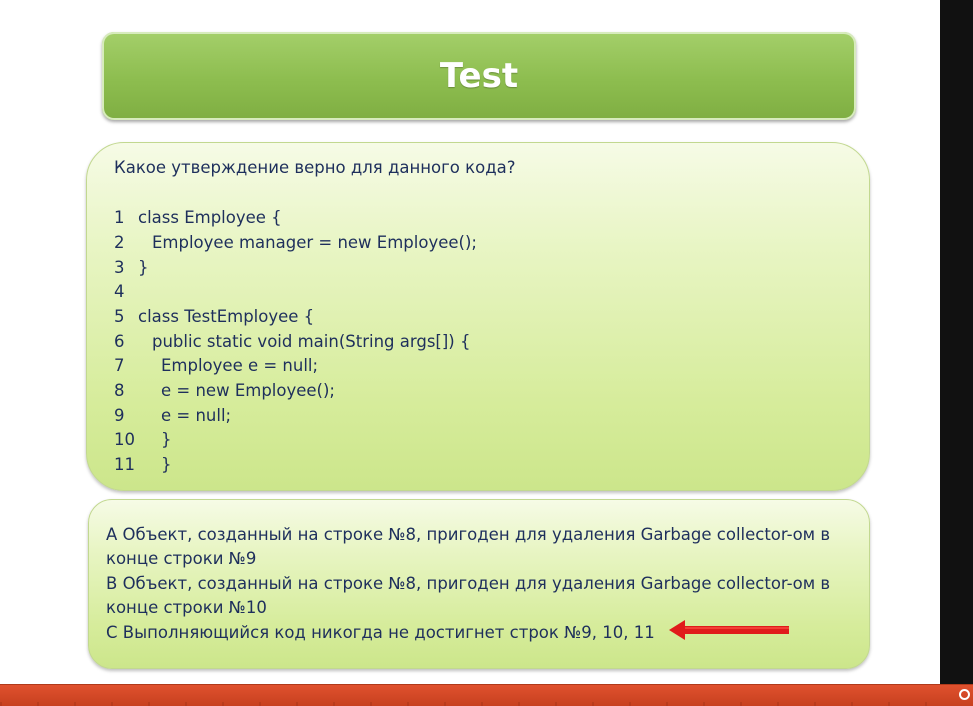  Describe the element at coordinates (314, 242) in the screenshot. I see `code-line-text: Employee manager = new Employee();` at that location.